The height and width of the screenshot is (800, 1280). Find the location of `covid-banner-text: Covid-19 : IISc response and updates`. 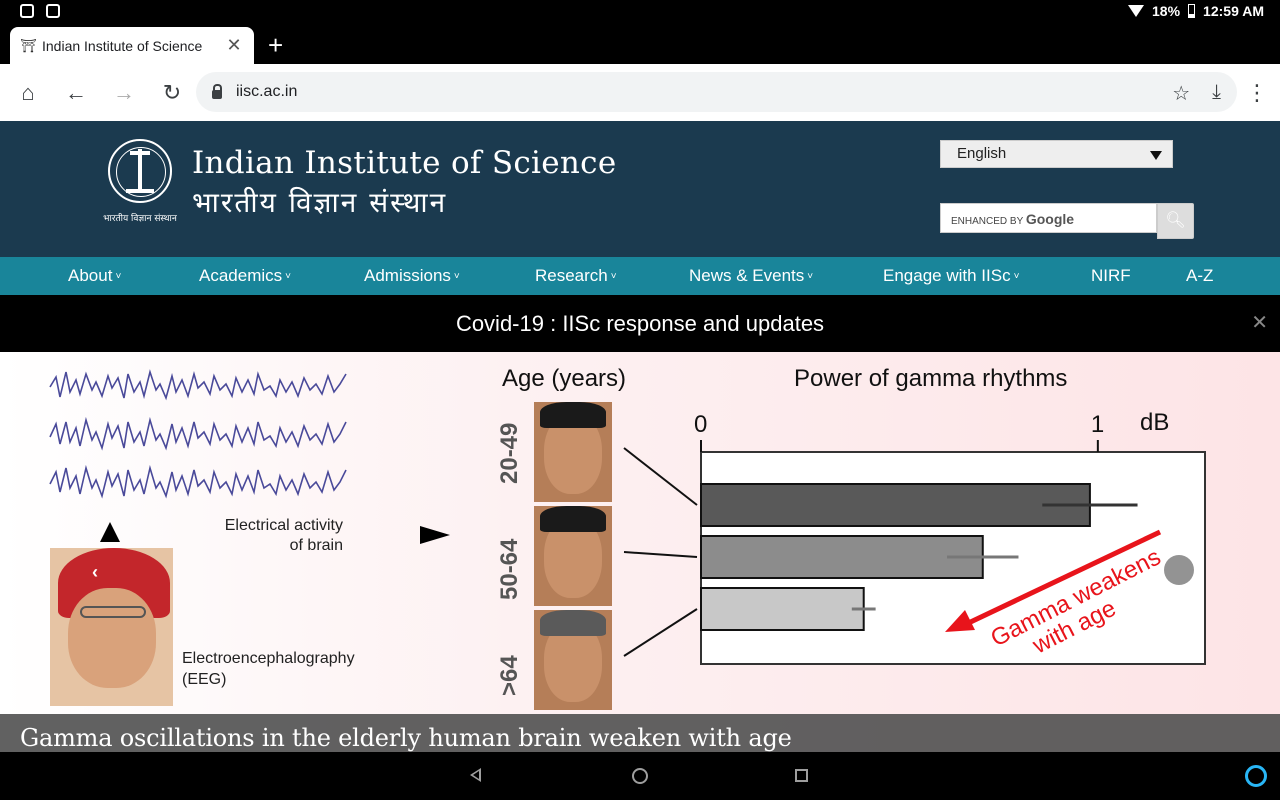

covid-banner-text: Covid-19 : IISc response and updates is located at coordinates (640, 323).